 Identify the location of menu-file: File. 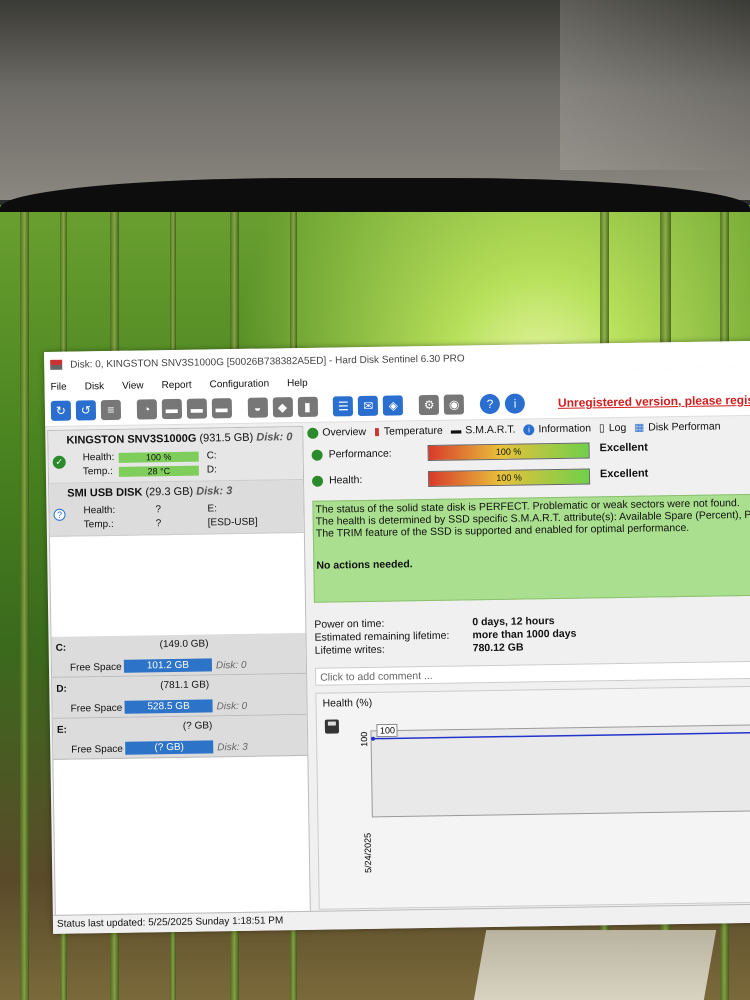
(58, 386).